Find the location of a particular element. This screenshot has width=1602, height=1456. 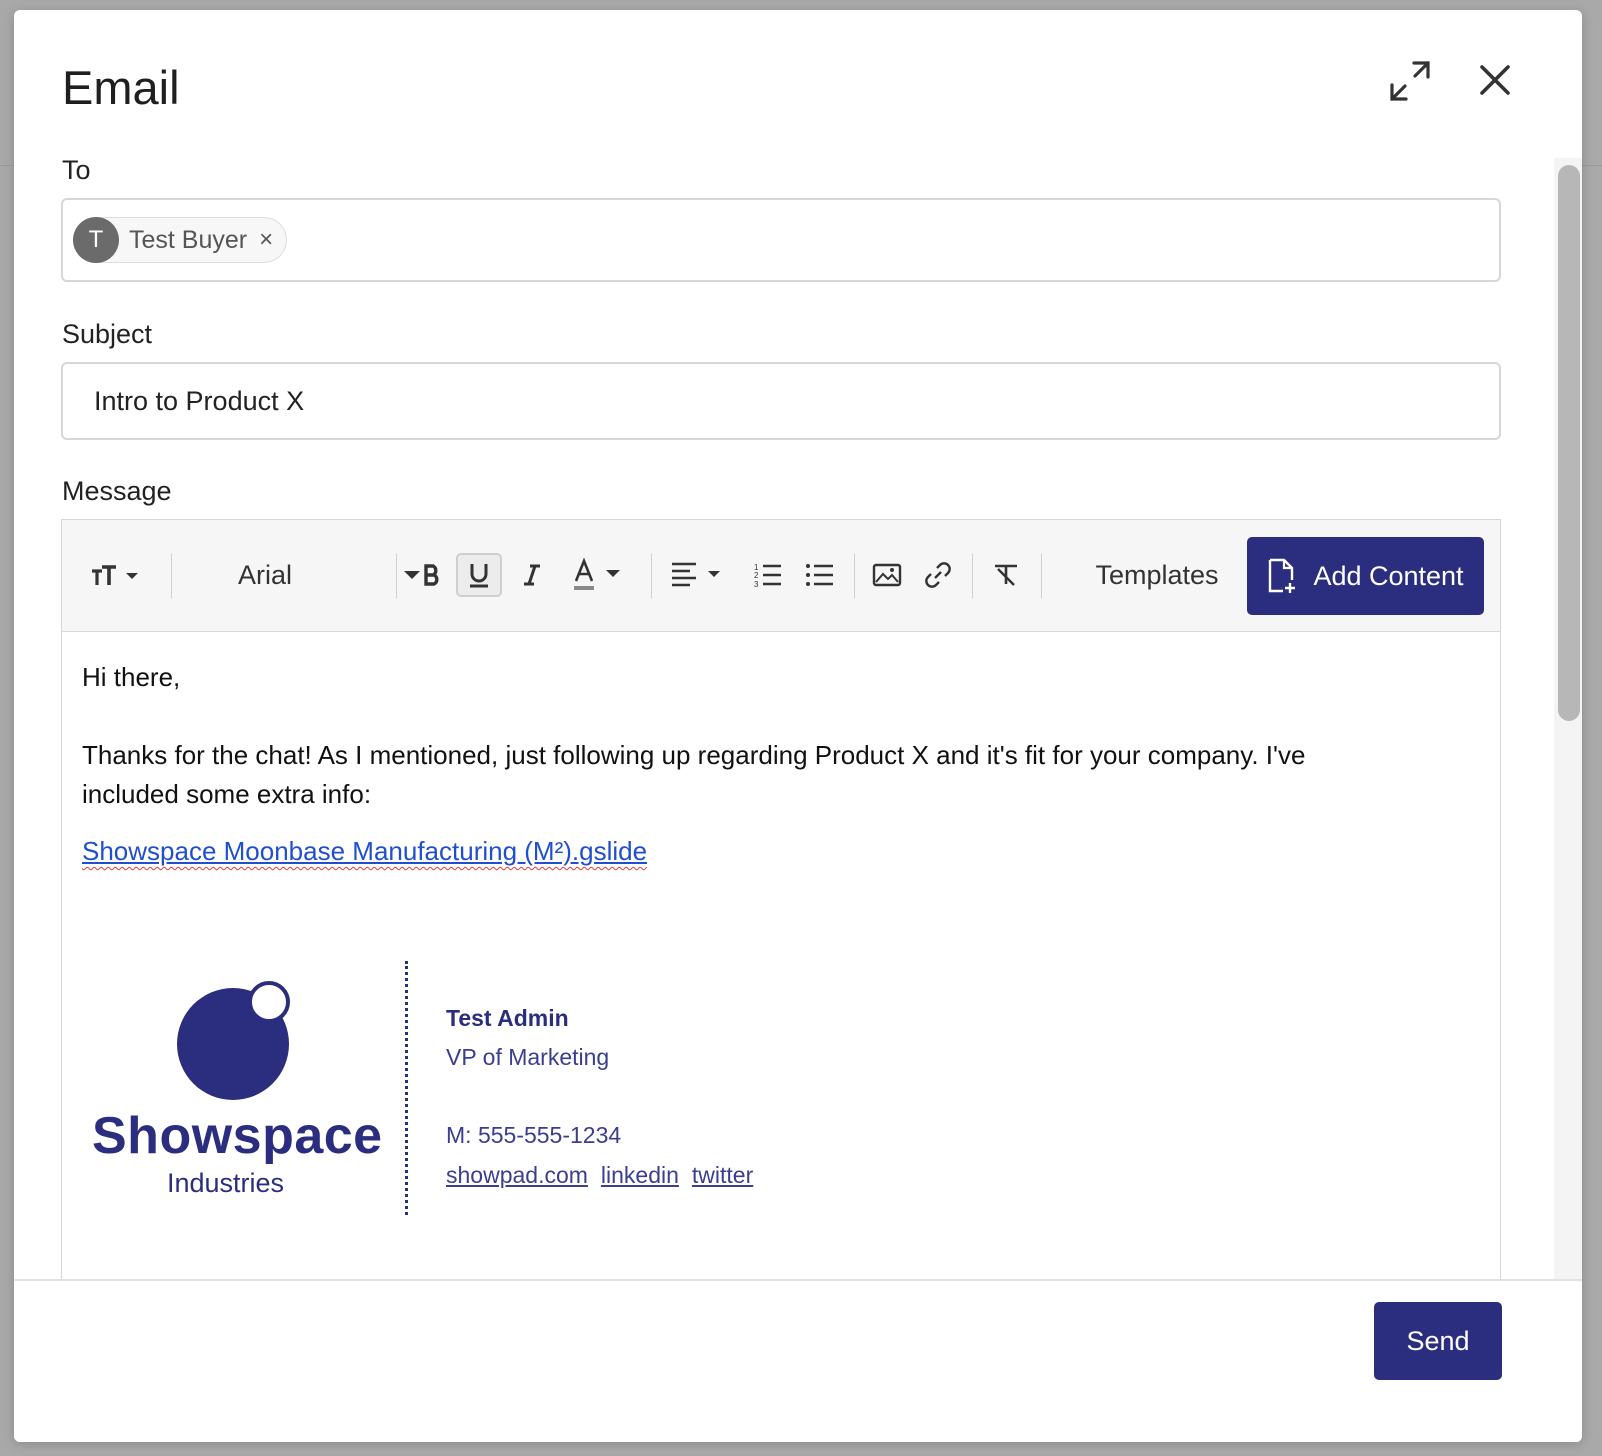

text-size-icon is located at coordinates (115, 575).